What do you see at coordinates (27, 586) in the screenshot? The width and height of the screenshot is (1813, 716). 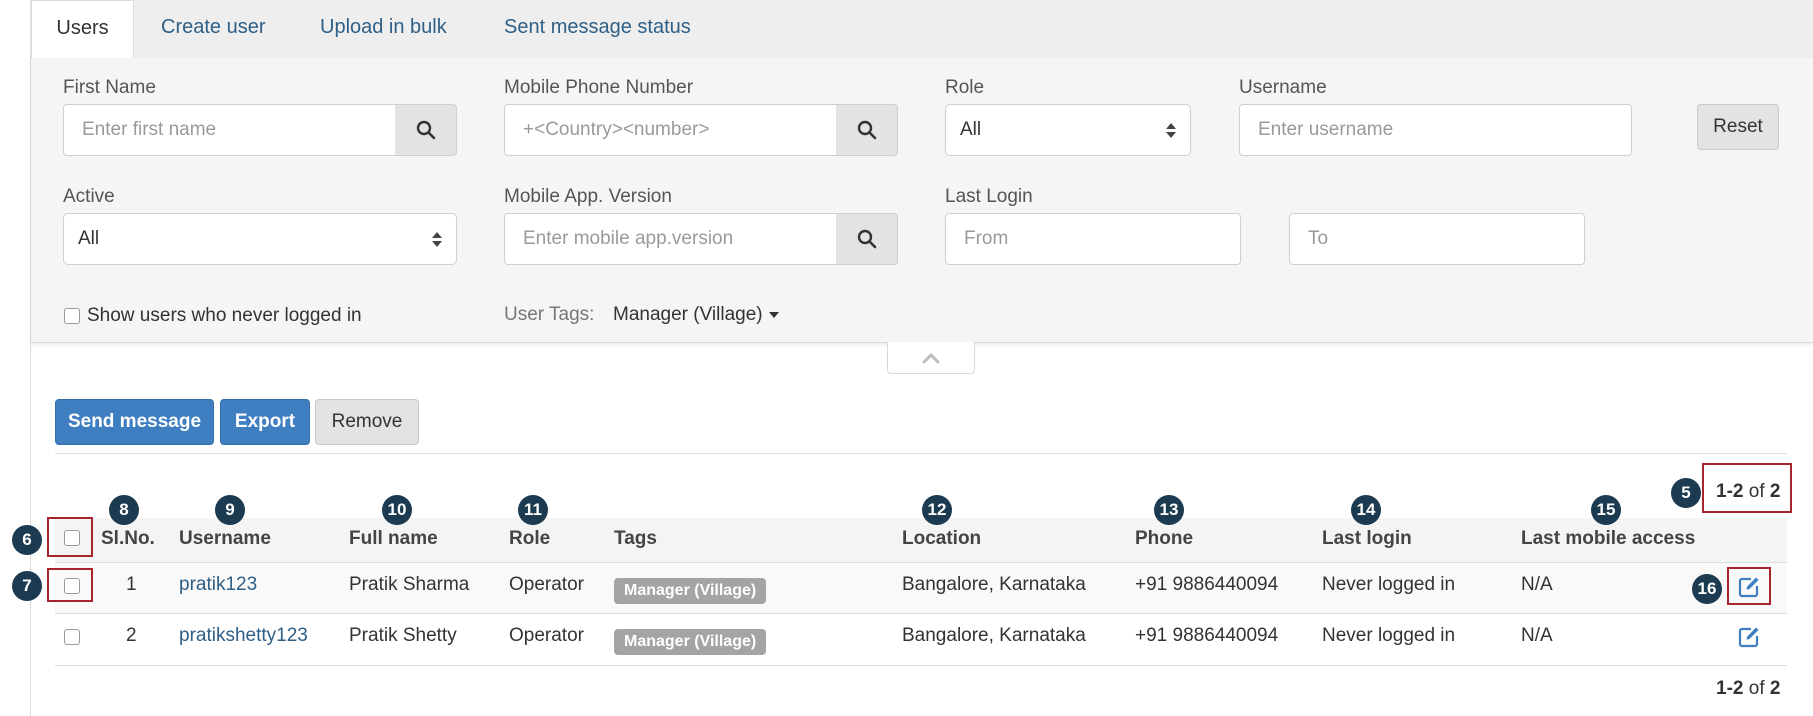 I see `callout-marker: 7` at bounding box center [27, 586].